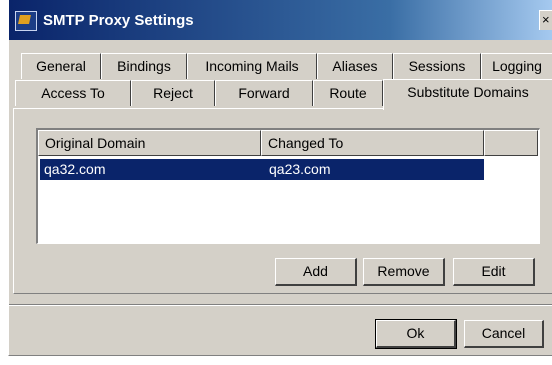 The image size is (552, 365). I want to click on cell-changed-to: qa23.com, so click(300, 169).